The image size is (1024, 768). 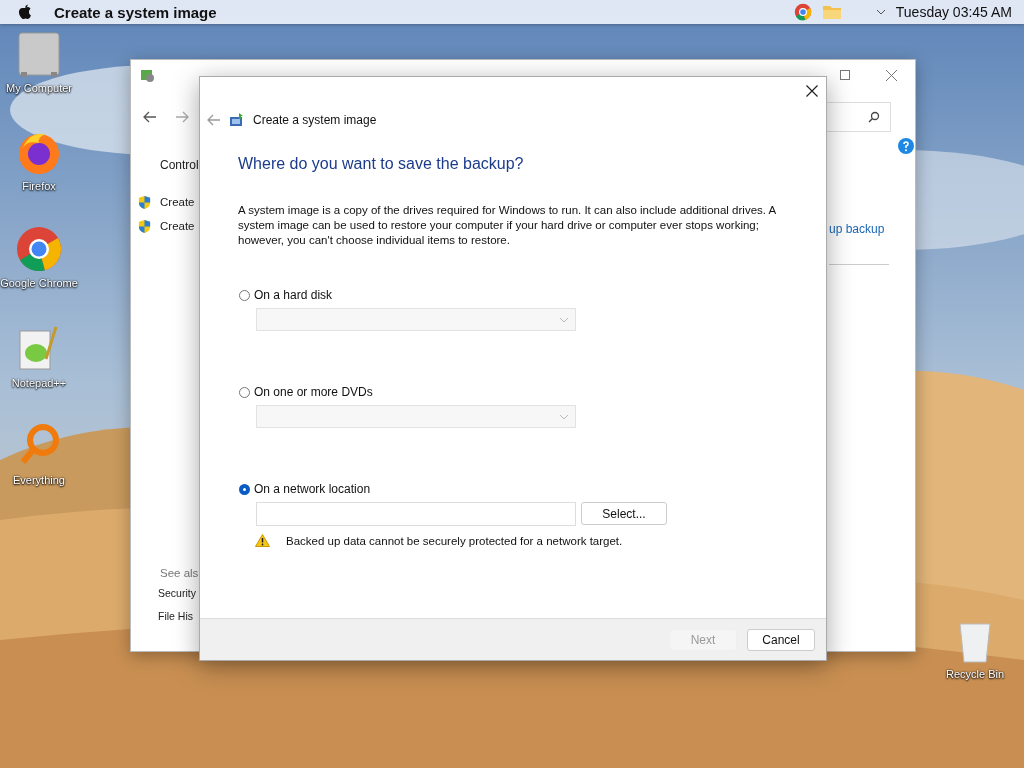 I want to click on see-also-link: Security, so click(x=178, y=598).